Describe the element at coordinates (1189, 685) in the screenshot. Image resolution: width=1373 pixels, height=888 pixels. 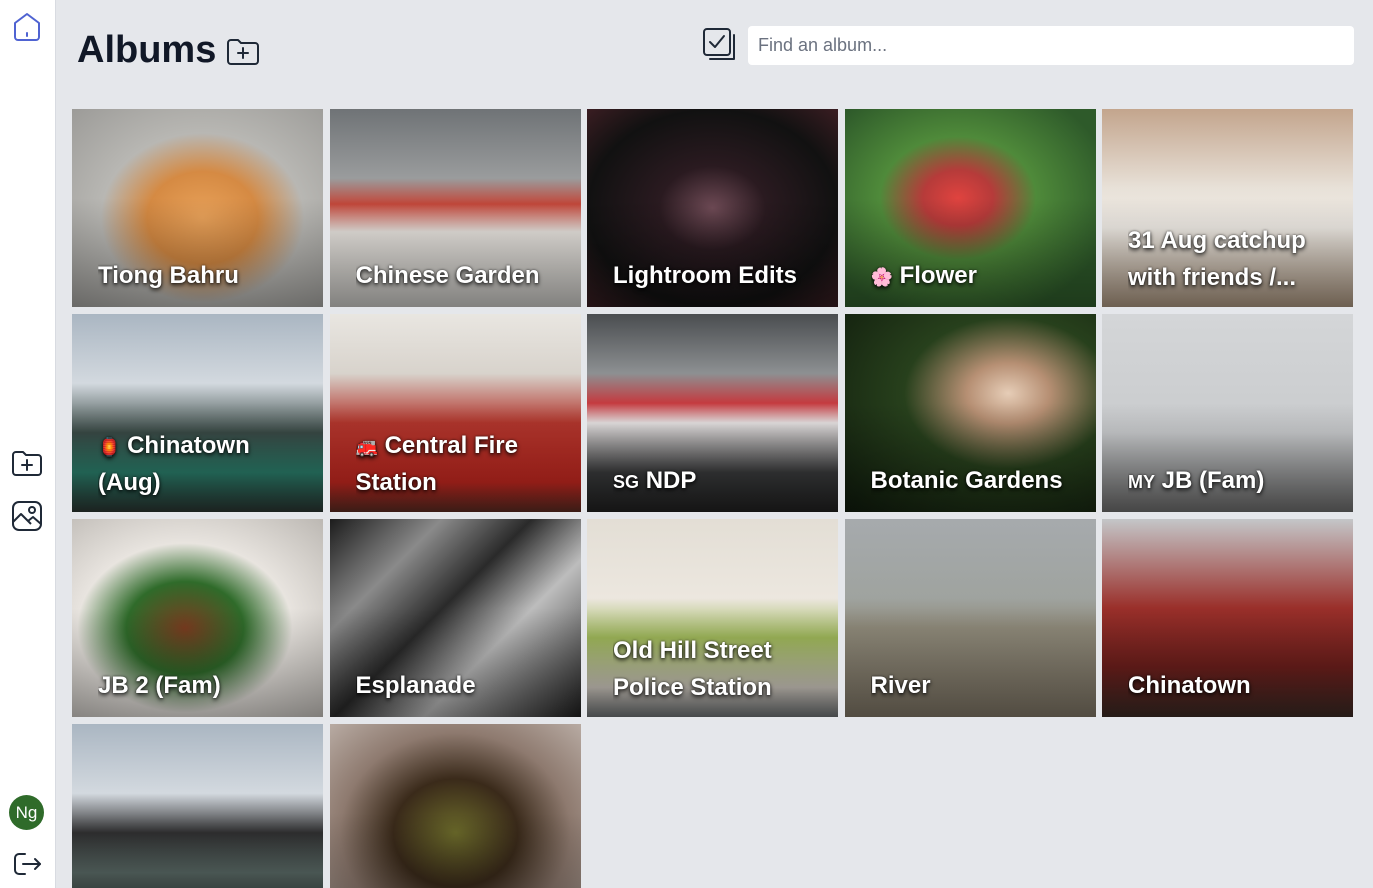
I see `album-title: Chinatown` at that location.